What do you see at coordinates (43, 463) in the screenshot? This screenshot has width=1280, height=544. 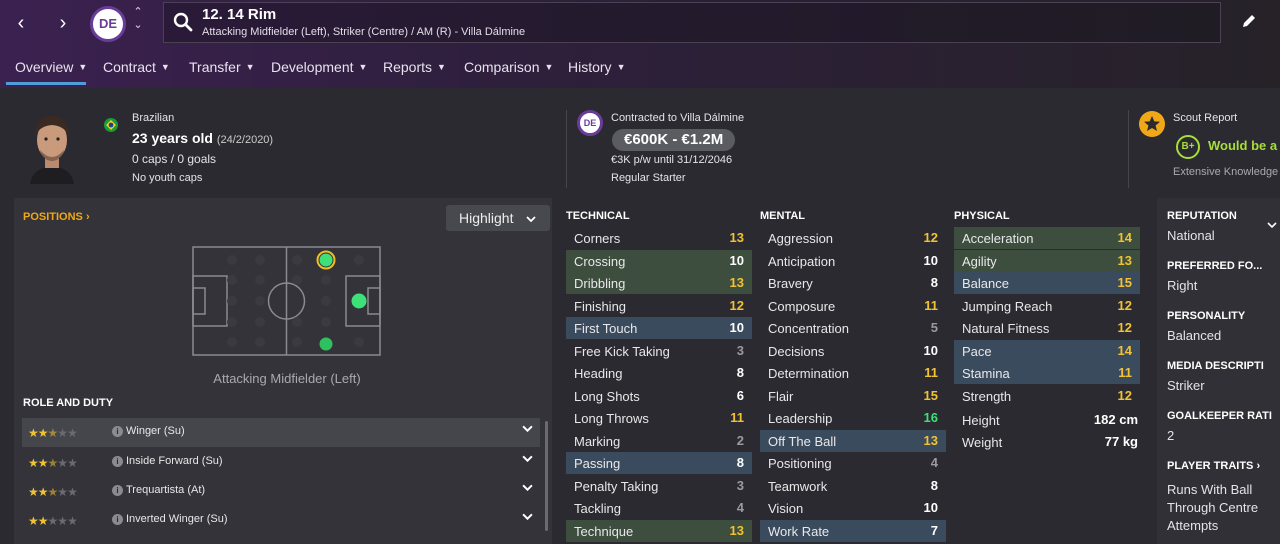 I see `star-icon: ★` at bounding box center [43, 463].